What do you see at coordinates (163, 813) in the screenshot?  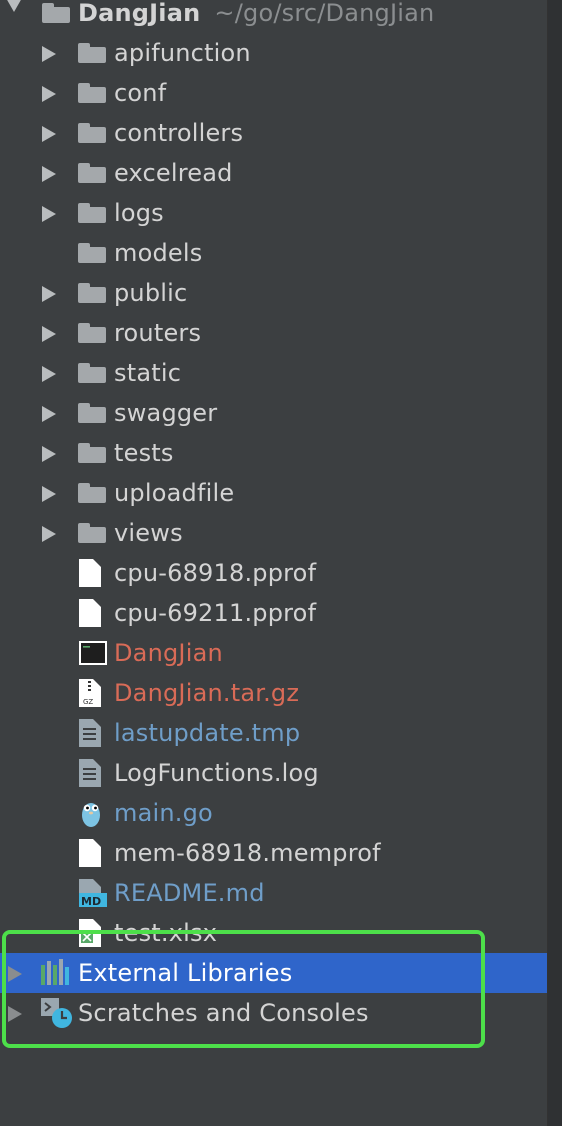 I see `tree-item-label: main.go` at bounding box center [163, 813].